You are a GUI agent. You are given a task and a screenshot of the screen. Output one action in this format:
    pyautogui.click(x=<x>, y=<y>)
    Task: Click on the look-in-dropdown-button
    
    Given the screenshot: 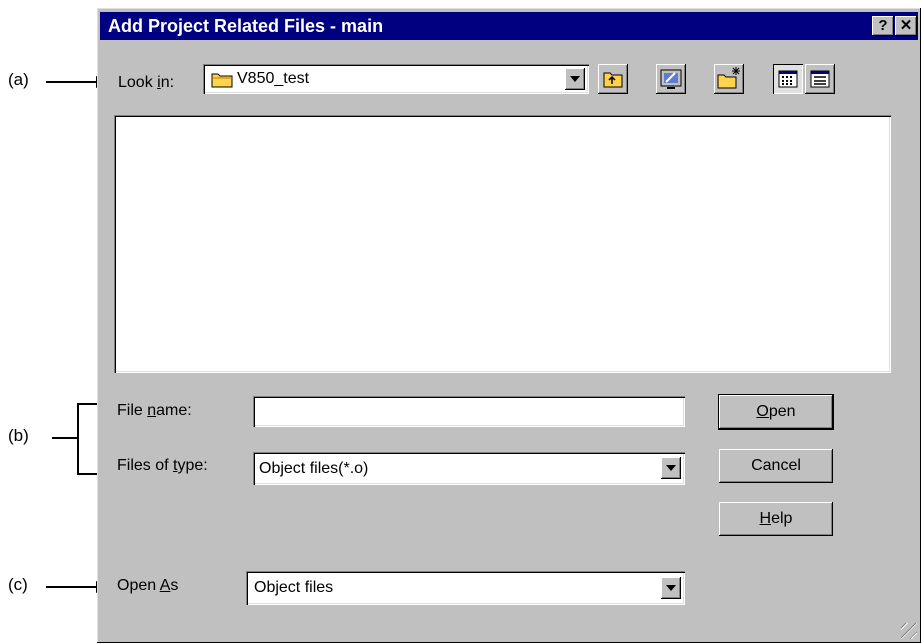 What is the action you would take?
    pyautogui.click(x=575, y=79)
    